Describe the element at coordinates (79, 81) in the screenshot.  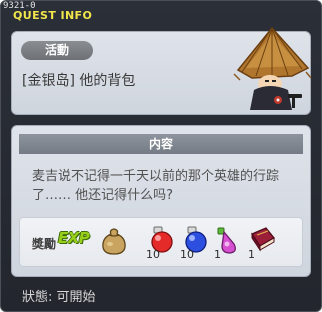
I see `quest-name: [金银岛] 他的背包` at that location.